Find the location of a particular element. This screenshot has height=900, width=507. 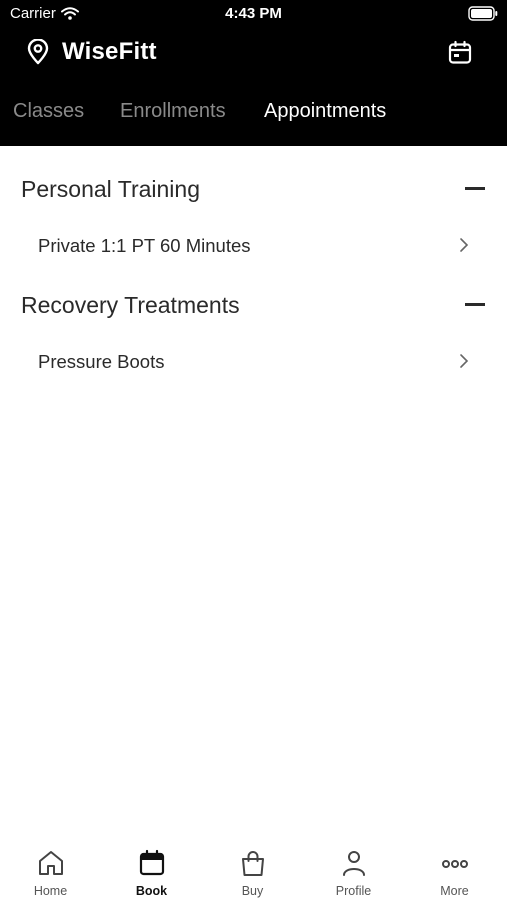

status-bar: Carrier 4:43 PM is located at coordinates (253, 14).